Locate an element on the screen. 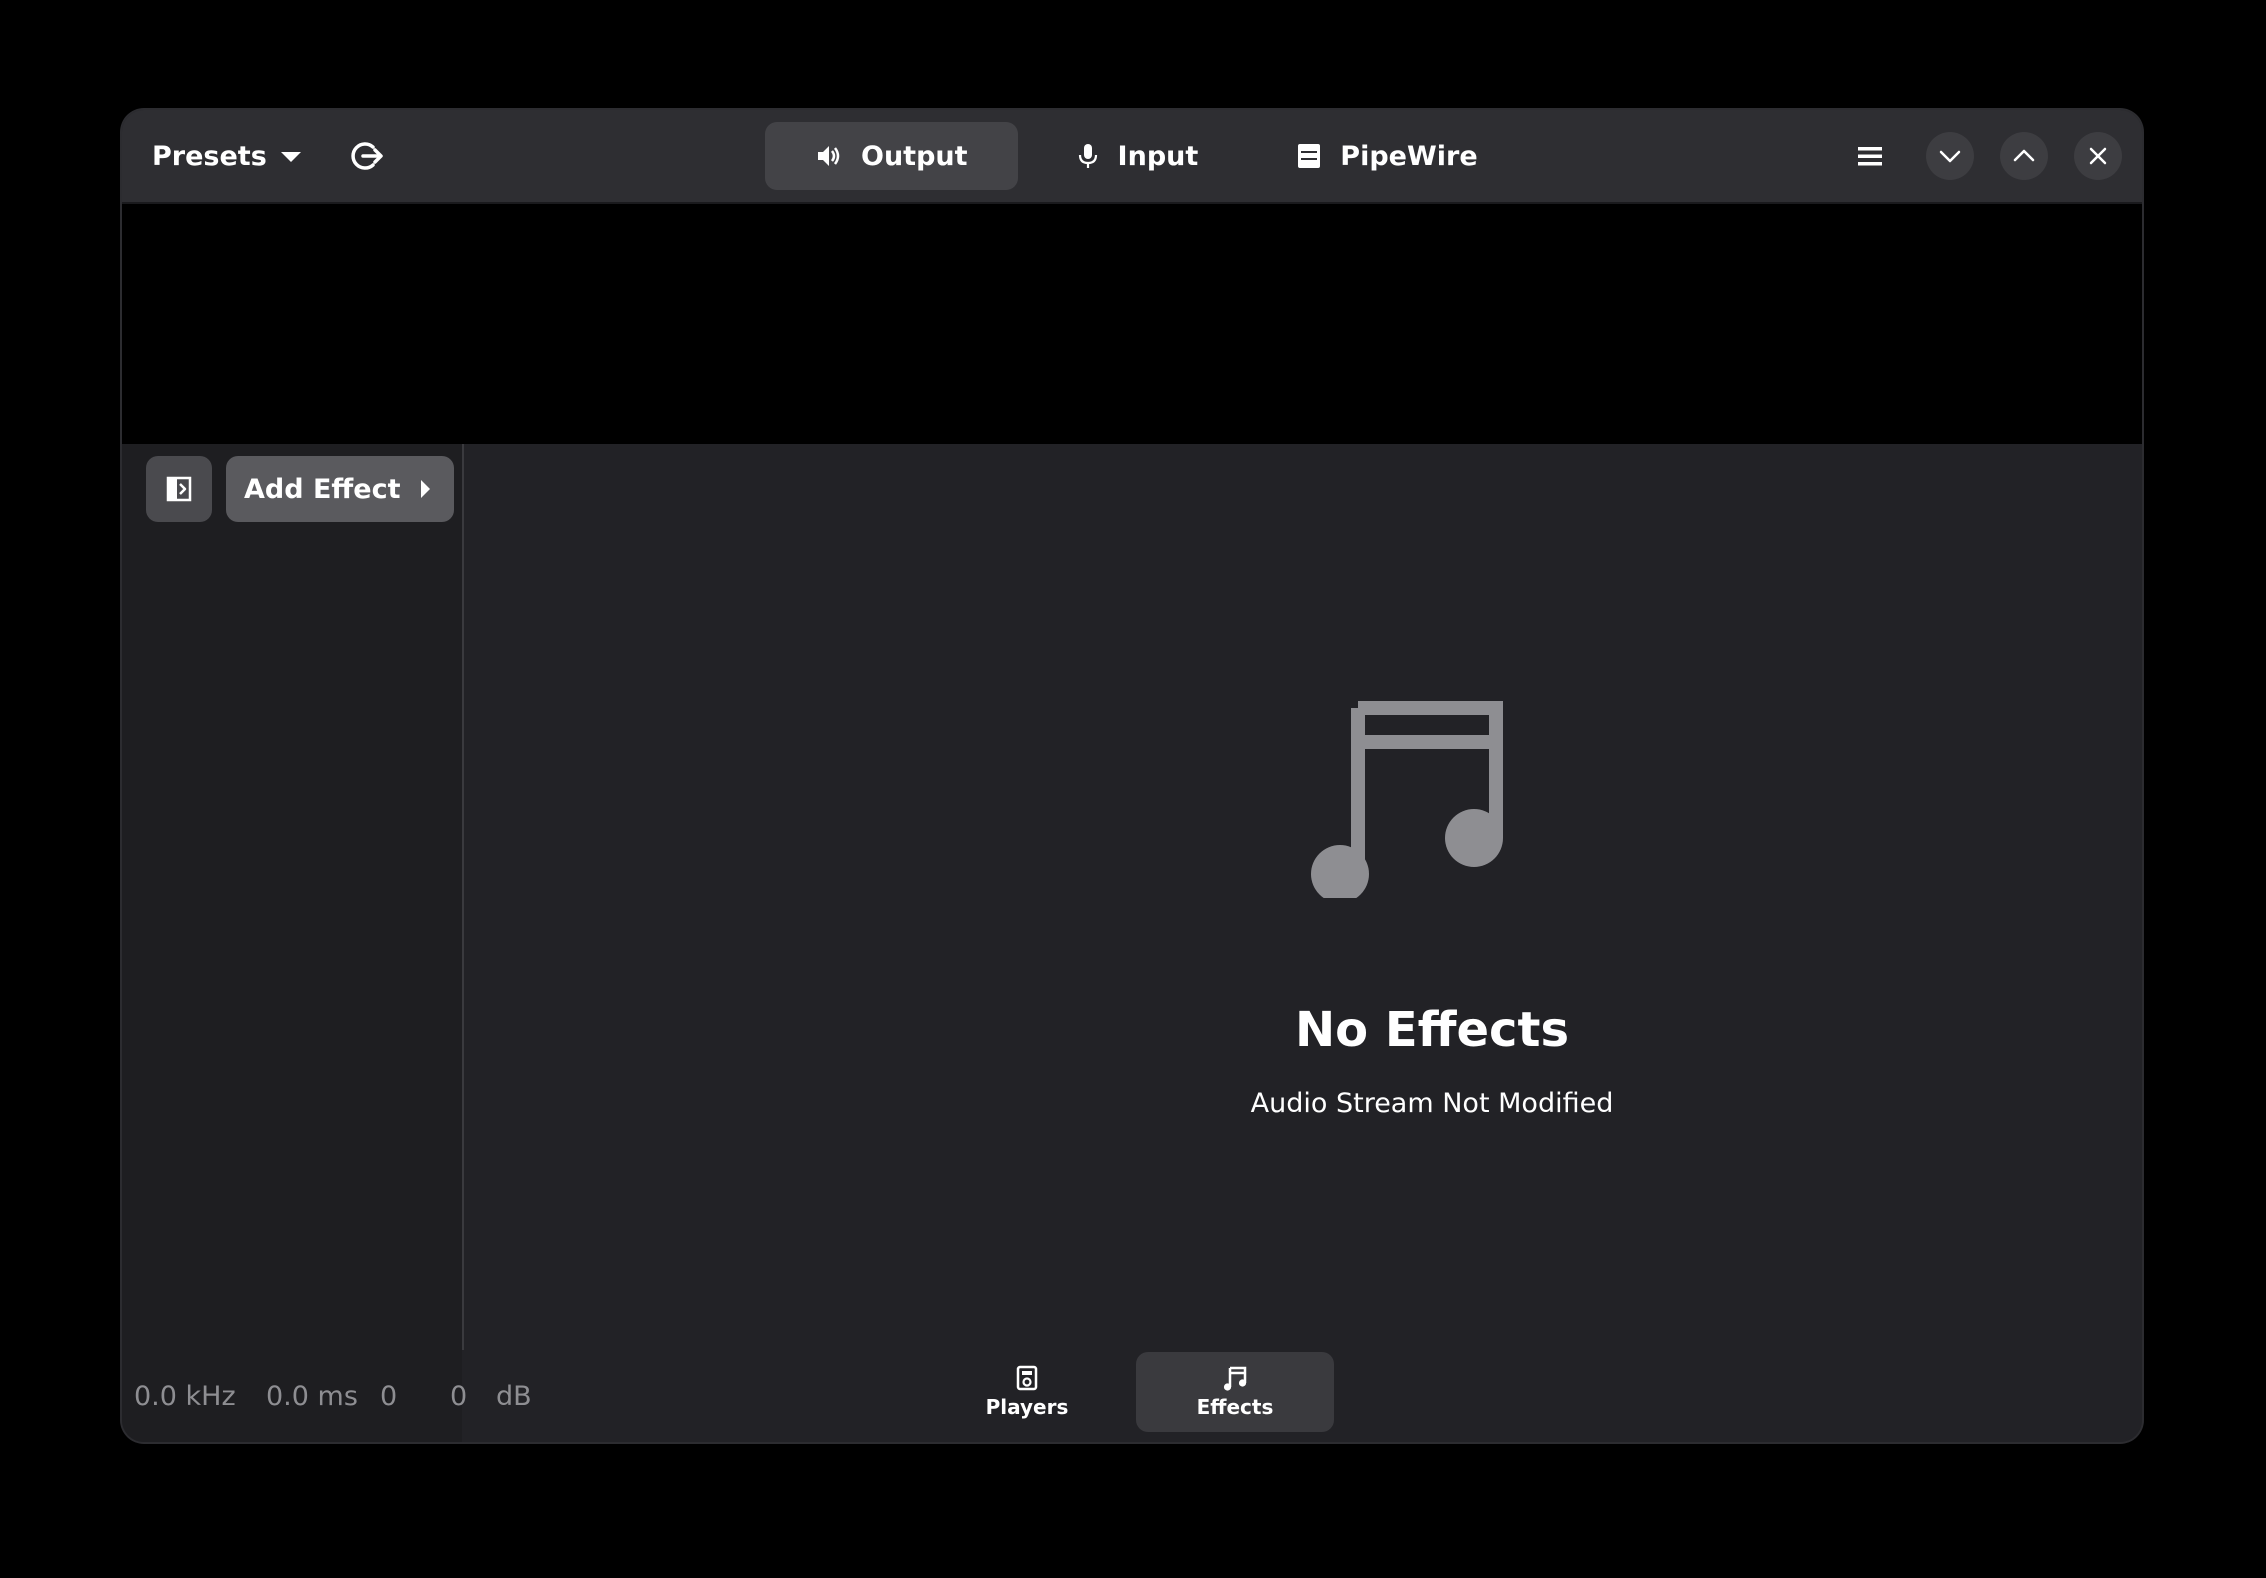  tab-input: Input is located at coordinates (1137, 156).